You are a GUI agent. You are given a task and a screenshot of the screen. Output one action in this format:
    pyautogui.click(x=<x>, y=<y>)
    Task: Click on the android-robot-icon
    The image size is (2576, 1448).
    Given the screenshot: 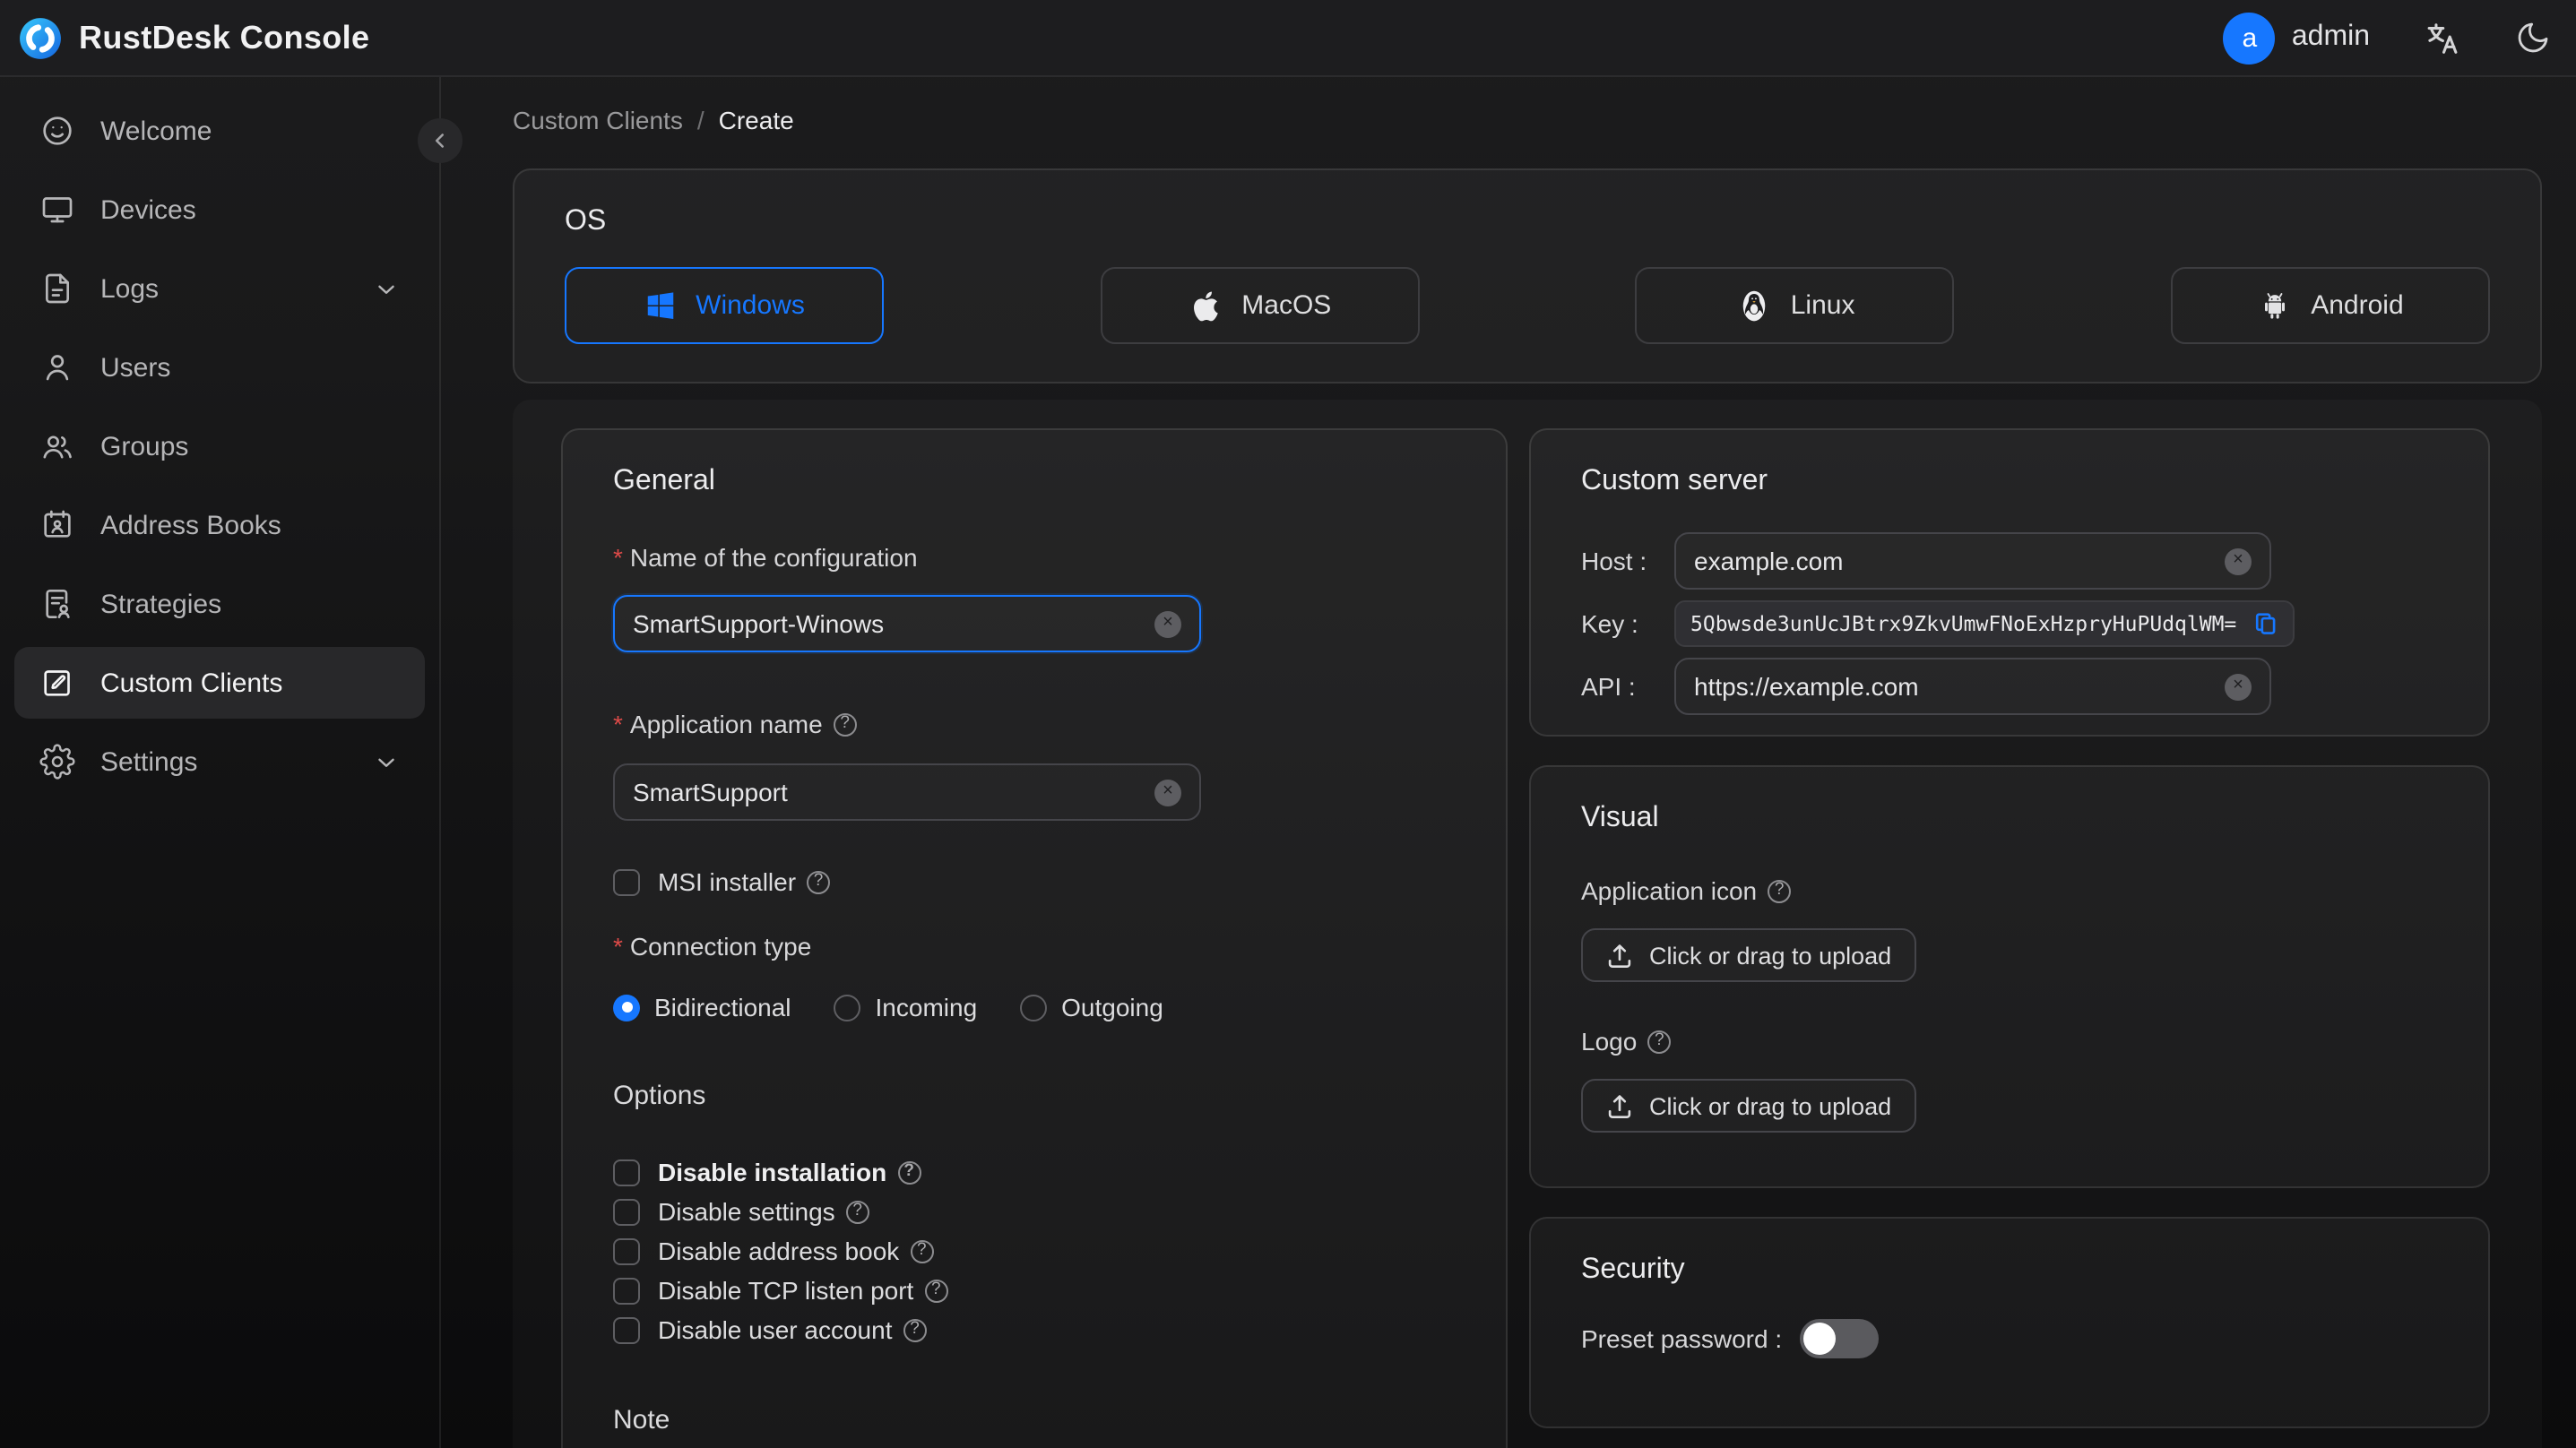 What is the action you would take?
    pyautogui.click(x=2275, y=306)
    